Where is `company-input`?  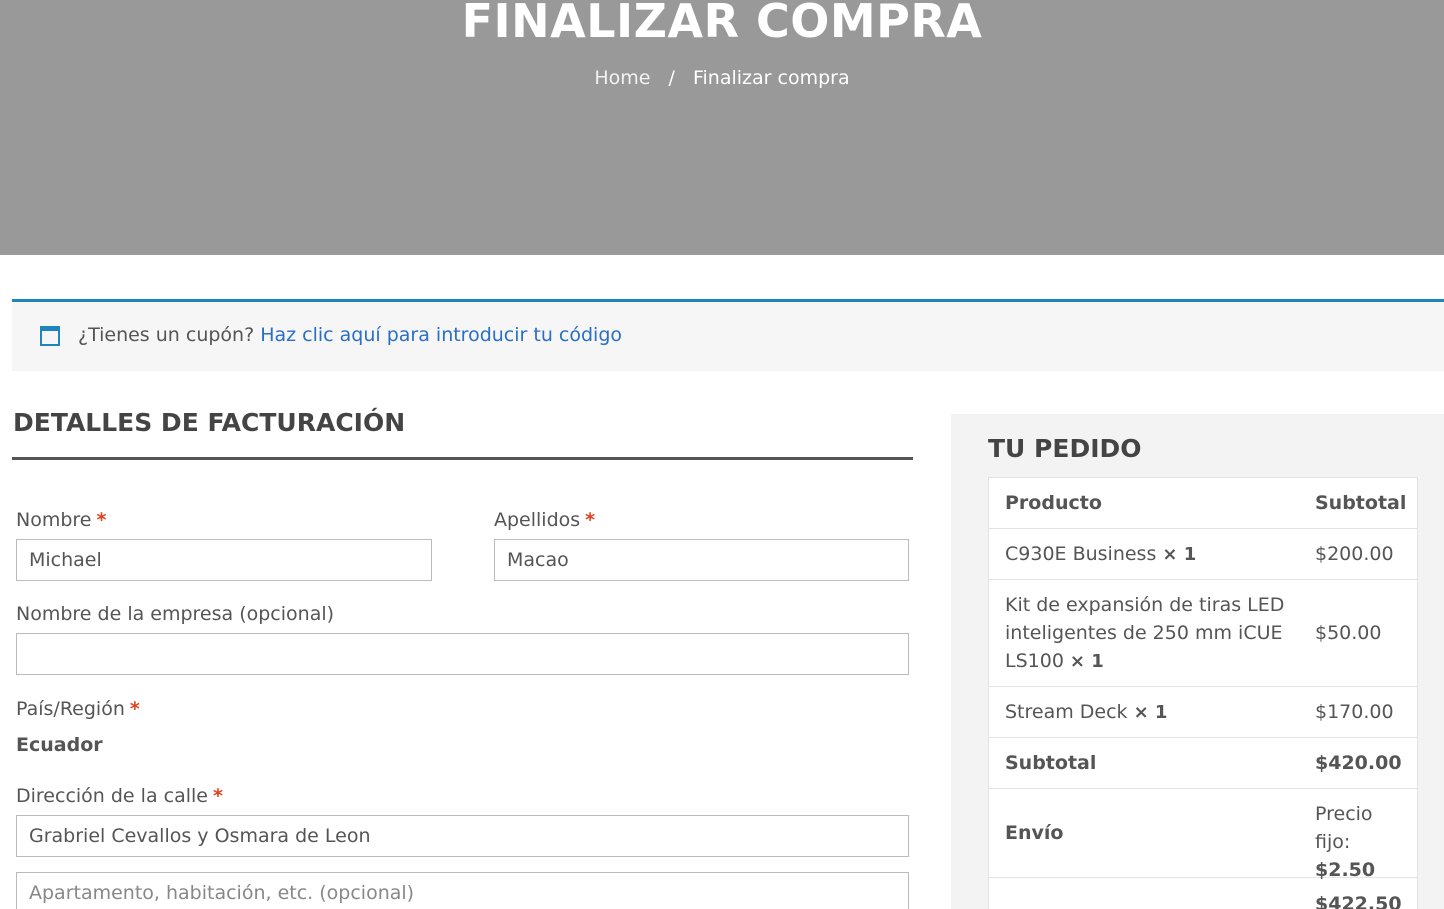 company-input is located at coordinates (462, 654).